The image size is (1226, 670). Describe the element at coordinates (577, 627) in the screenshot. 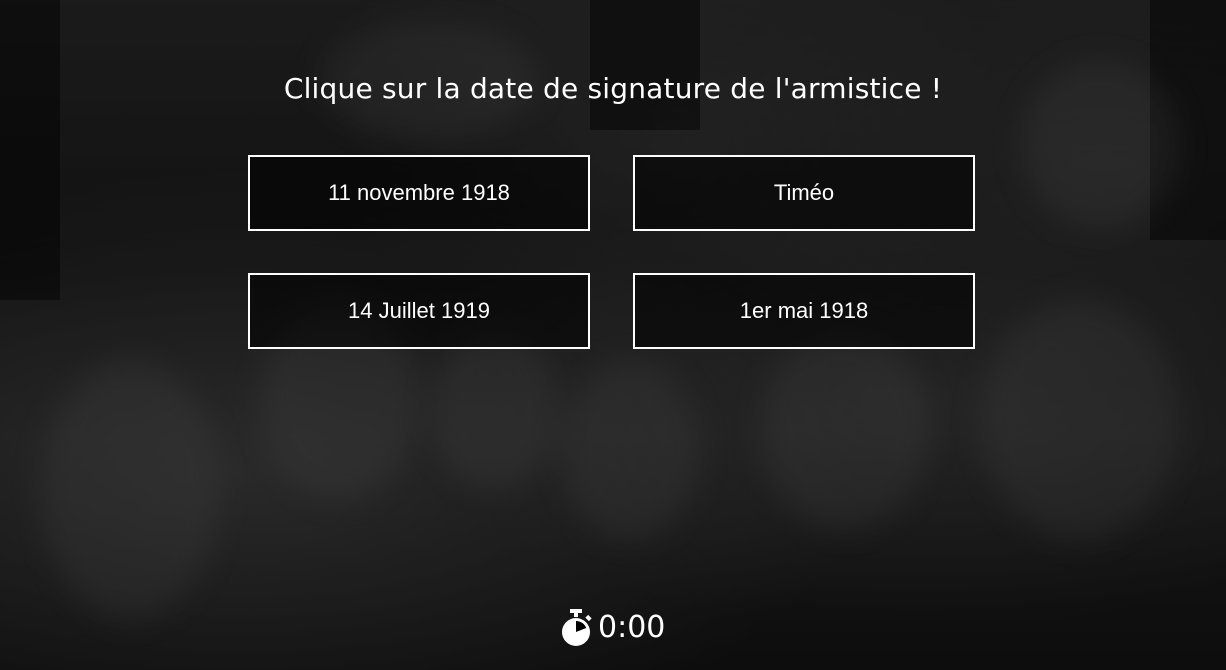

I see `stopwatch-icon` at that location.